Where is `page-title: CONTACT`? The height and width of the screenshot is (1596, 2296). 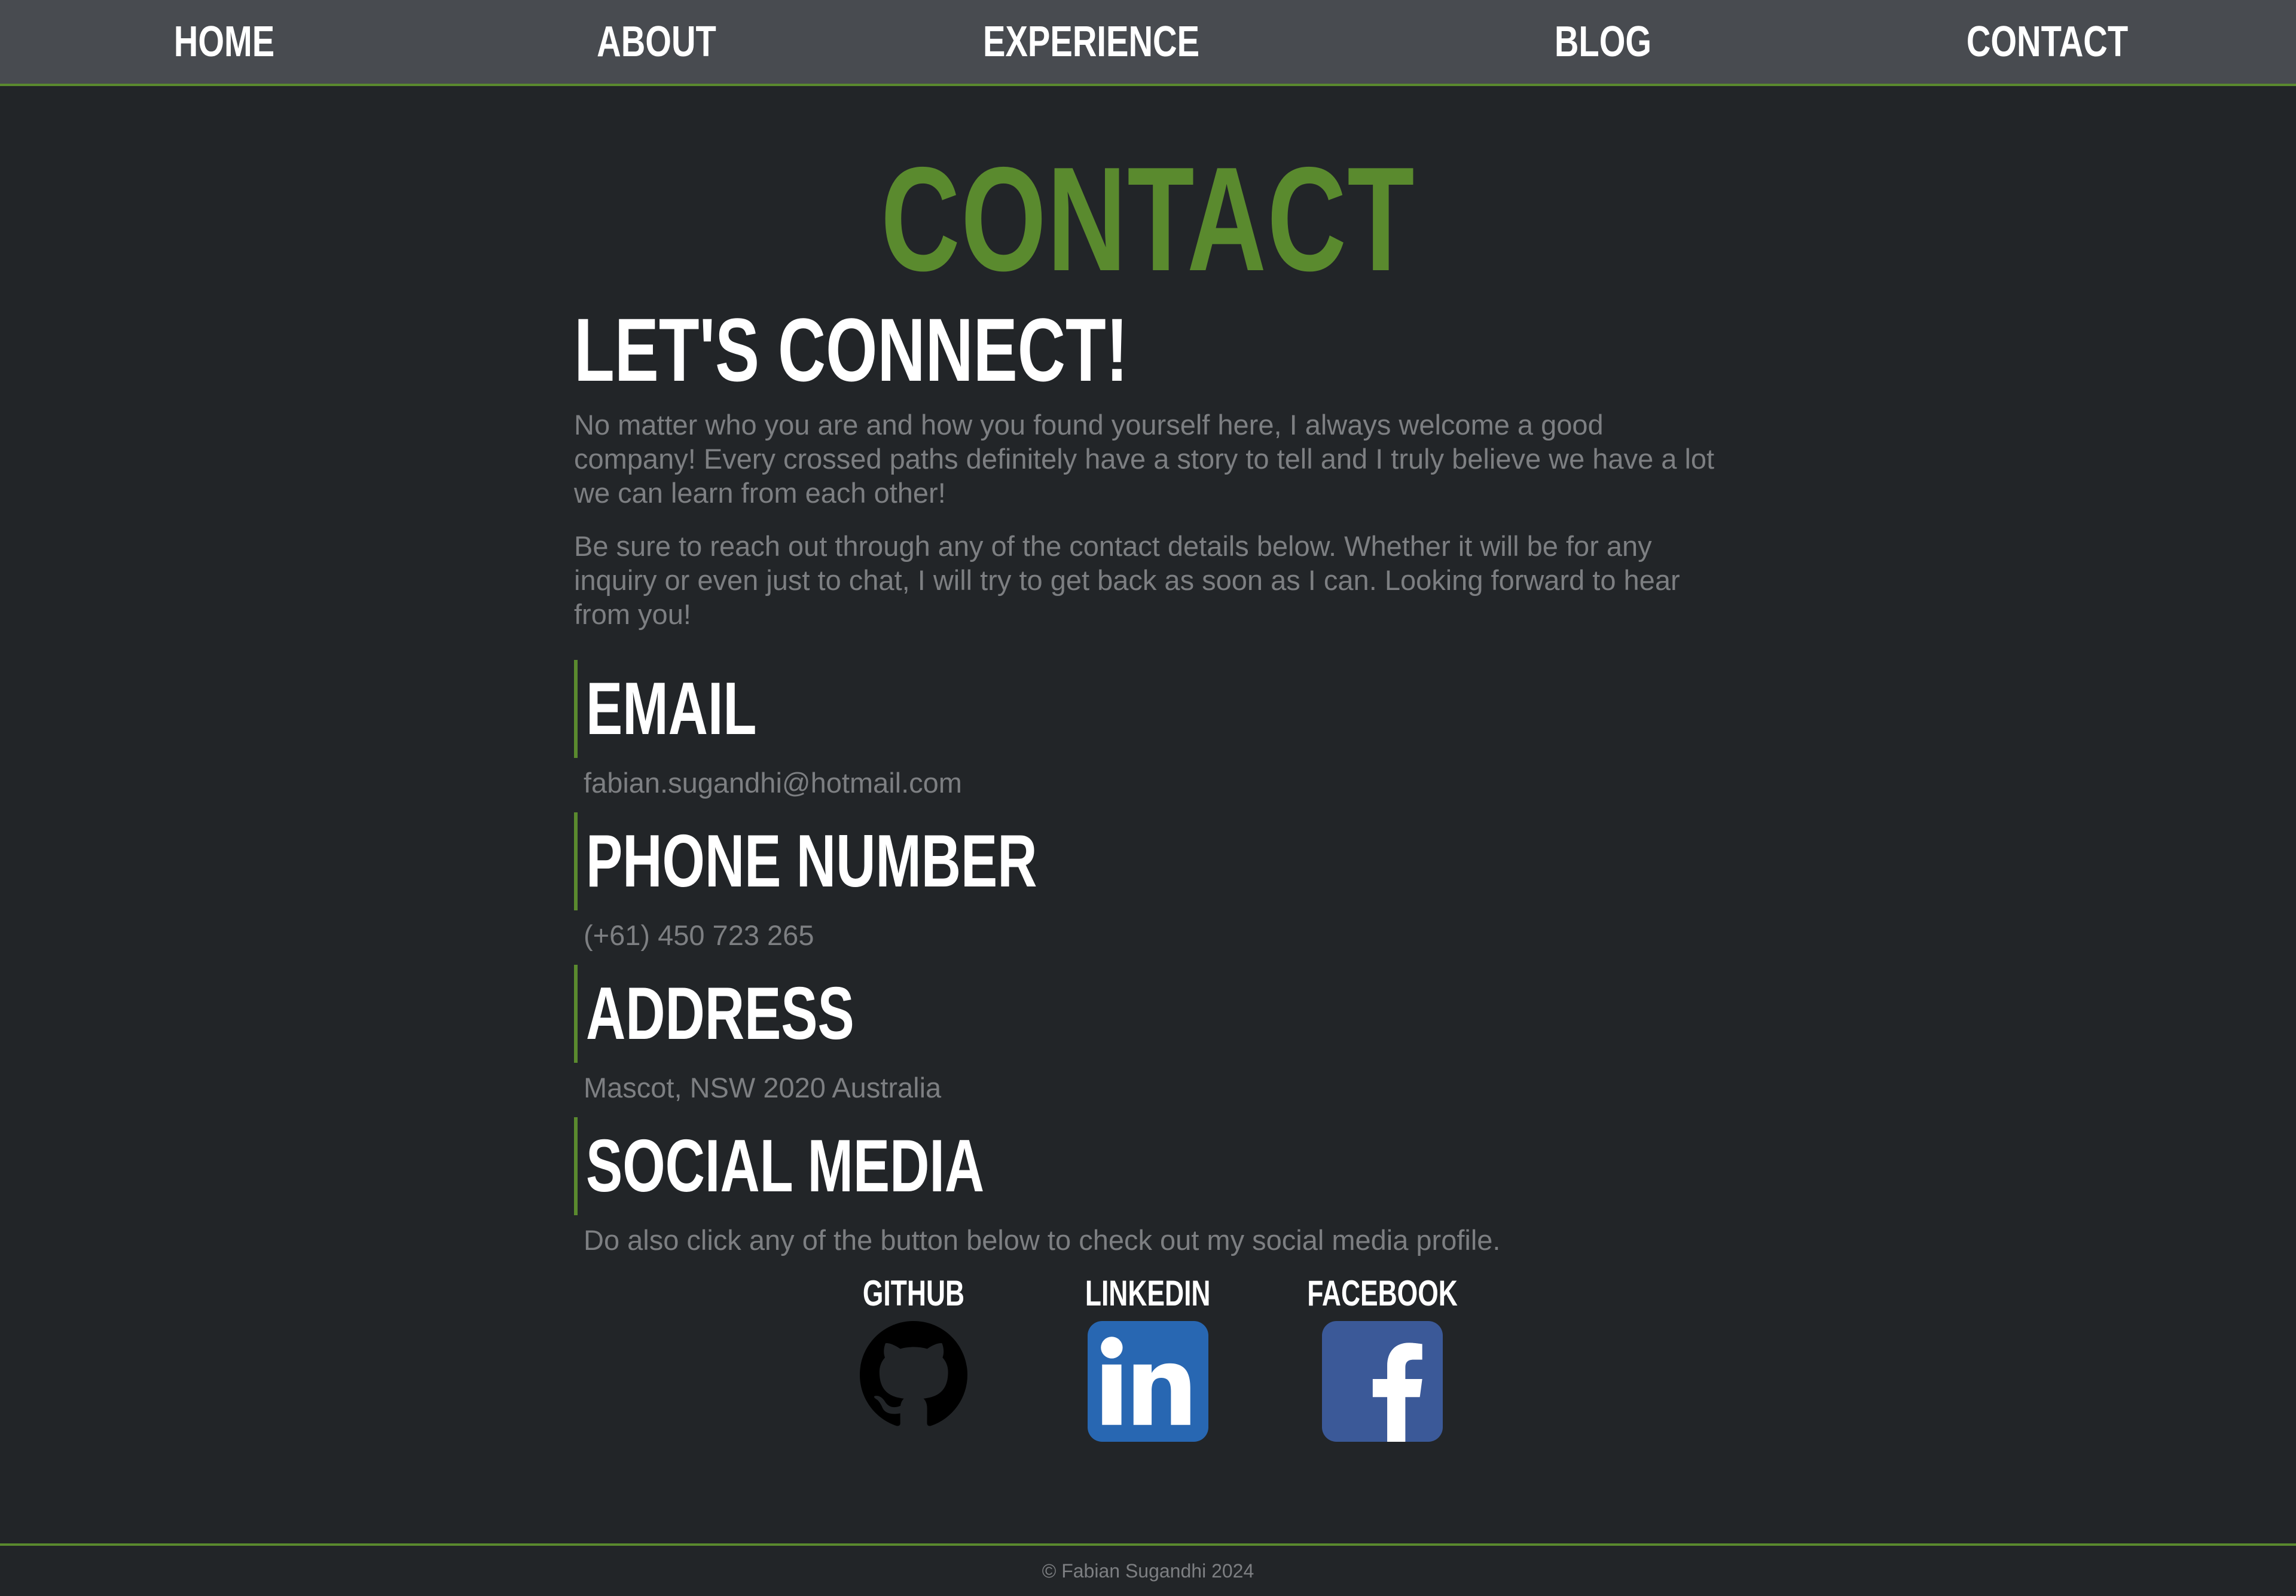
page-title: CONTACT is located at coordinates (1148, 219).